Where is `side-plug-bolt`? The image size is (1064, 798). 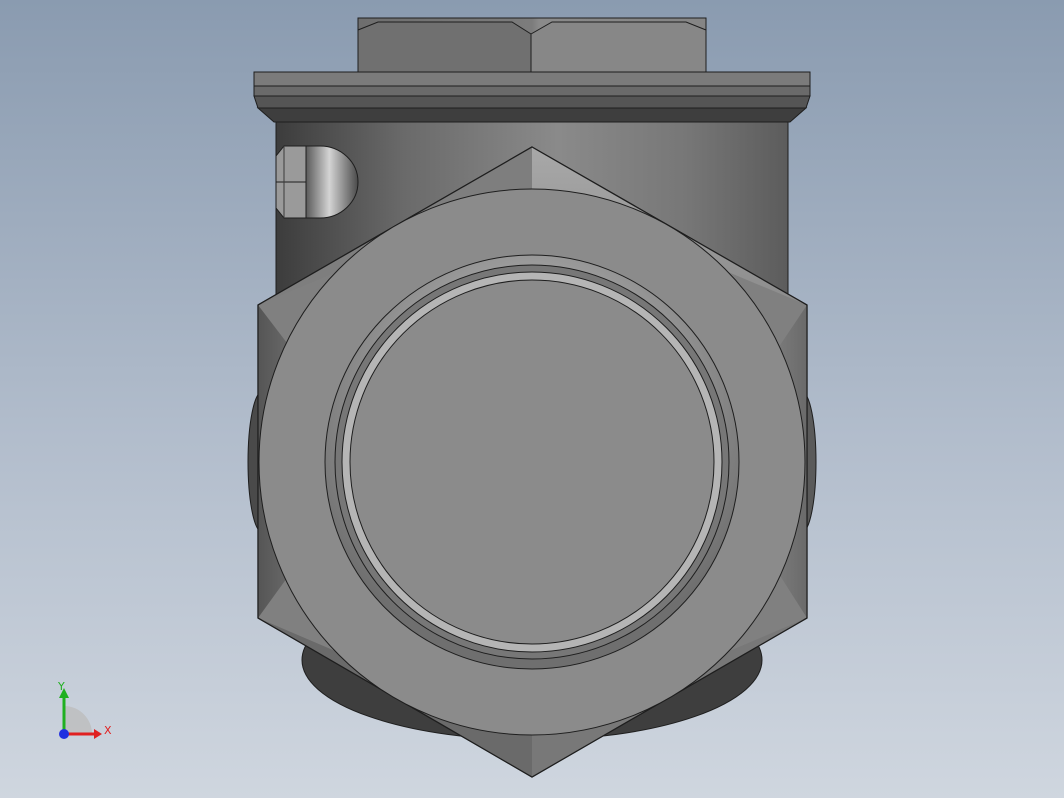 side-plug-bolt is located at coordinates (317, 182).